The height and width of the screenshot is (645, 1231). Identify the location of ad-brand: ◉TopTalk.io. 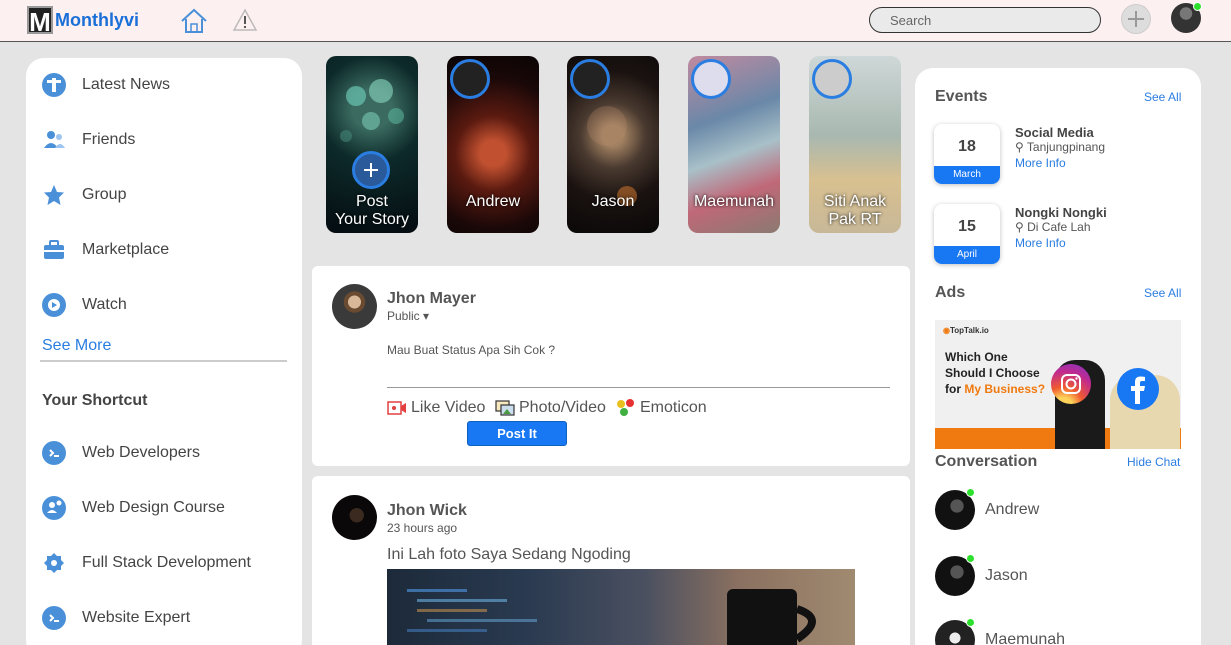
(966, 330).